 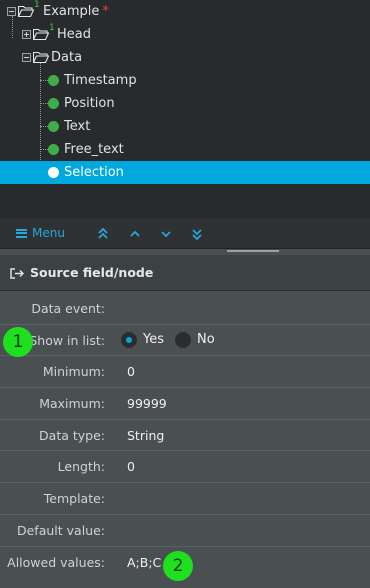 What do you see at coordinates (185, 234) in the screenshot?
I see `toolbar: Menu` at bounding box center [185, 234].